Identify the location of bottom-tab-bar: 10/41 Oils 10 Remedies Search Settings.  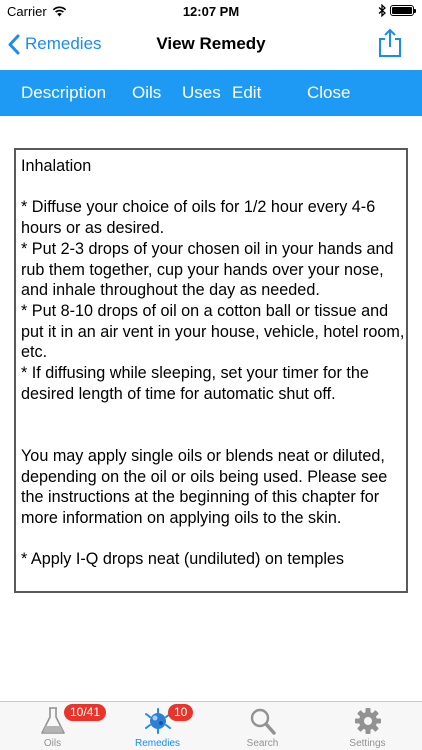
(211, 725).